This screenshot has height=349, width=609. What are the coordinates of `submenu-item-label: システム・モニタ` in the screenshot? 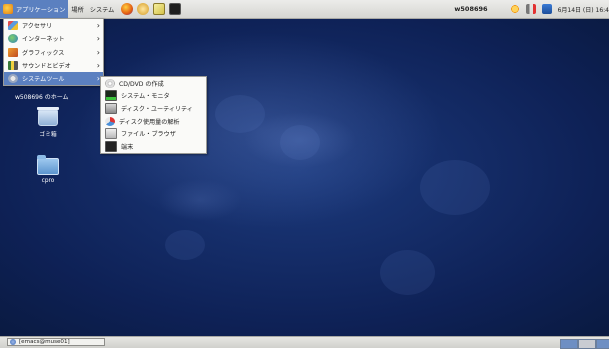 It's located at (145, 97).